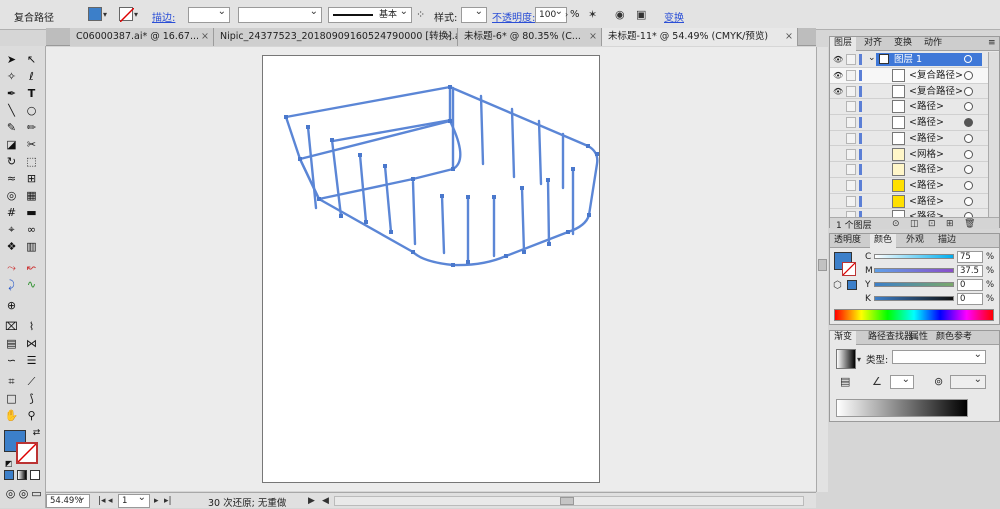 Image resolution: width=1000 pixels, height=509 pixels. Describe the element at coordinates (11, 110) in the screenshot. I see `line-tool-icon: ╲` at that location.